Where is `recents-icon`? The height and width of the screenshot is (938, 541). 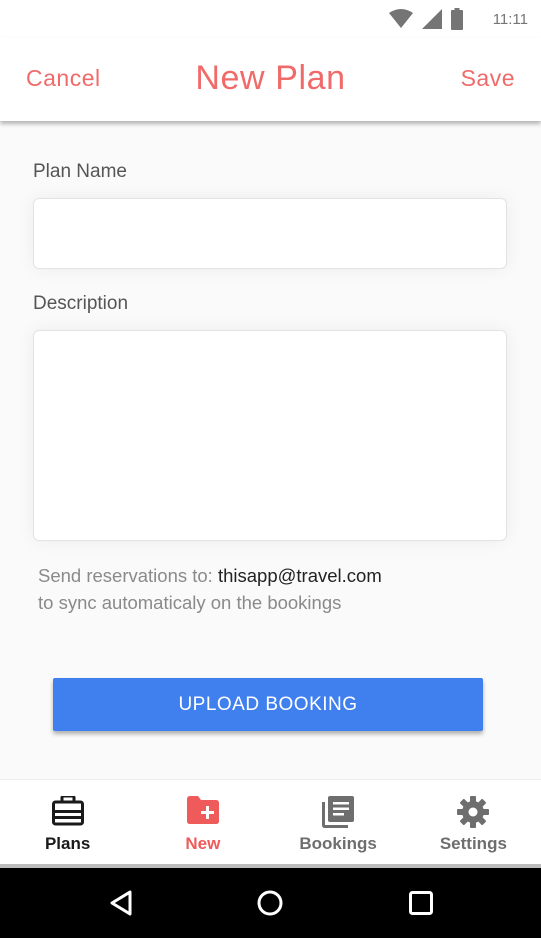
recents-icon is located at coordinates (421, 903).